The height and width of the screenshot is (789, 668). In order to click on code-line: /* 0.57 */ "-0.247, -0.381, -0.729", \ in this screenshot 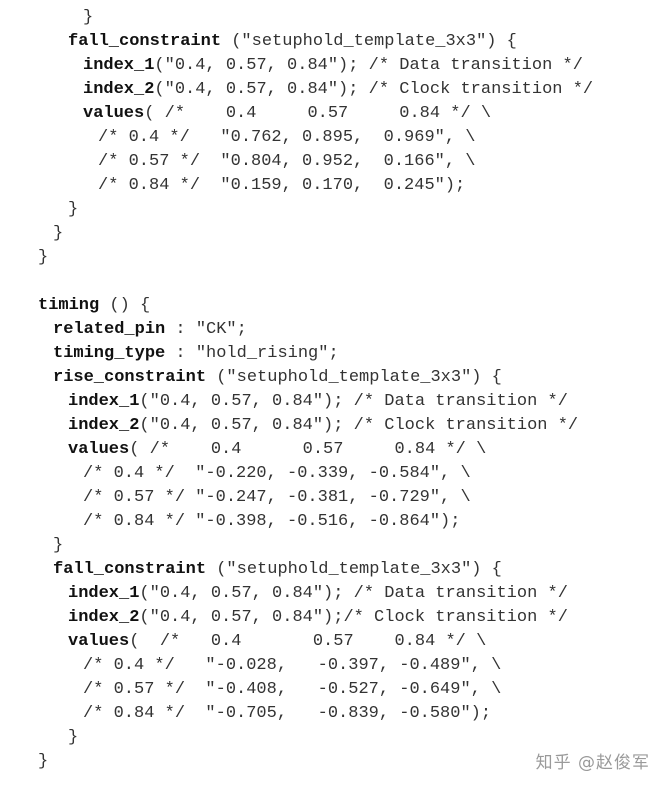, I will do `click(334, 498)`.